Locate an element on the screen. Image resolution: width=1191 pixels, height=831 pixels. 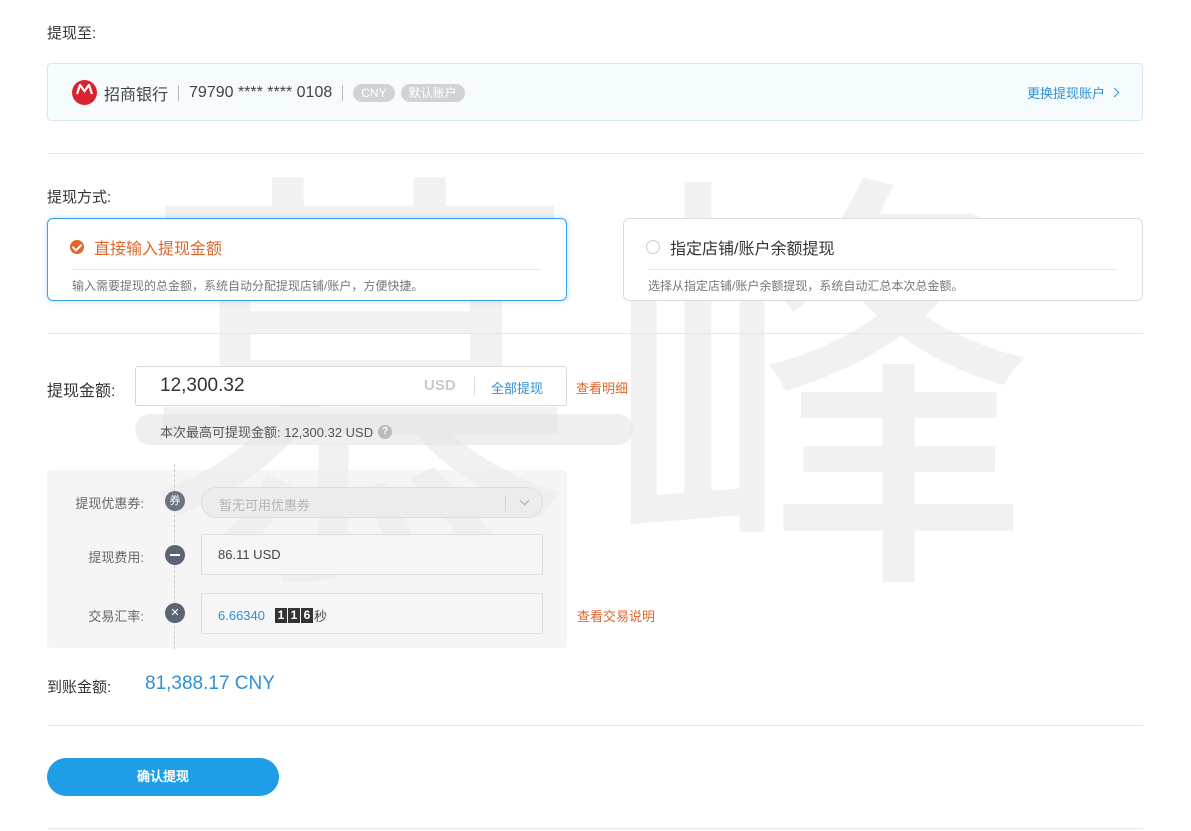
max-amount-hint: 本次最高可提现金额: 12,300.32 USD ? is located at coordinates (384, 429).